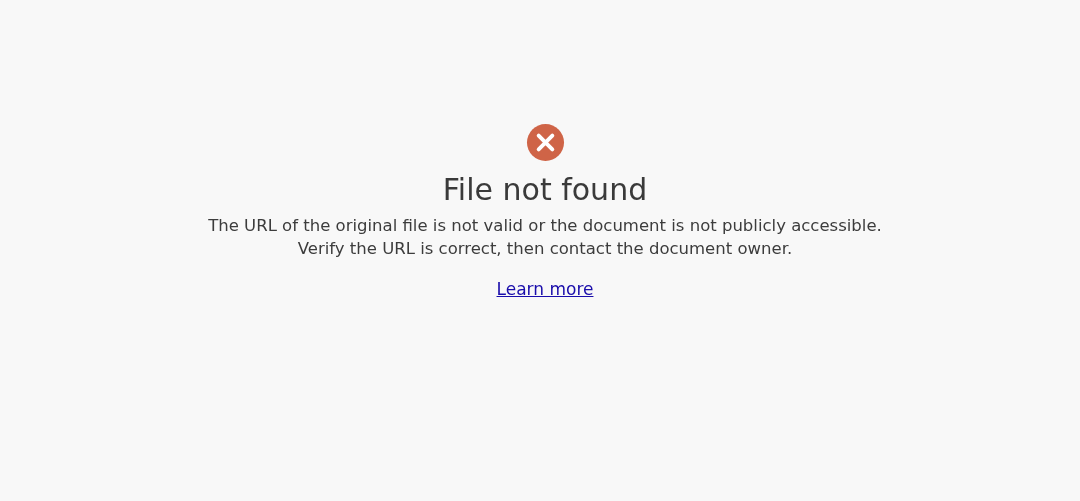  Describe the element at coordinates (545, 249) in the screenshot. I see `error-message: Verify the URL is correct, then contact the document owner.` at that location.